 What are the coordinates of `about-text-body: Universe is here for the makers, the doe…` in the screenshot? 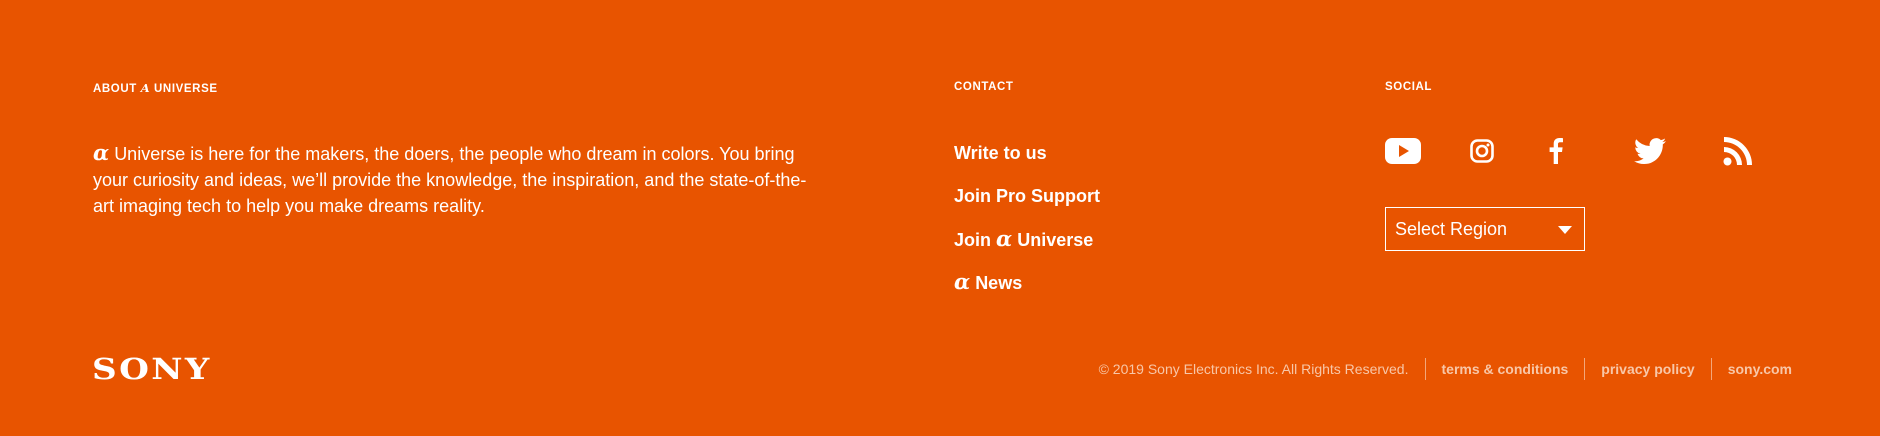 It's located at (450, 180).